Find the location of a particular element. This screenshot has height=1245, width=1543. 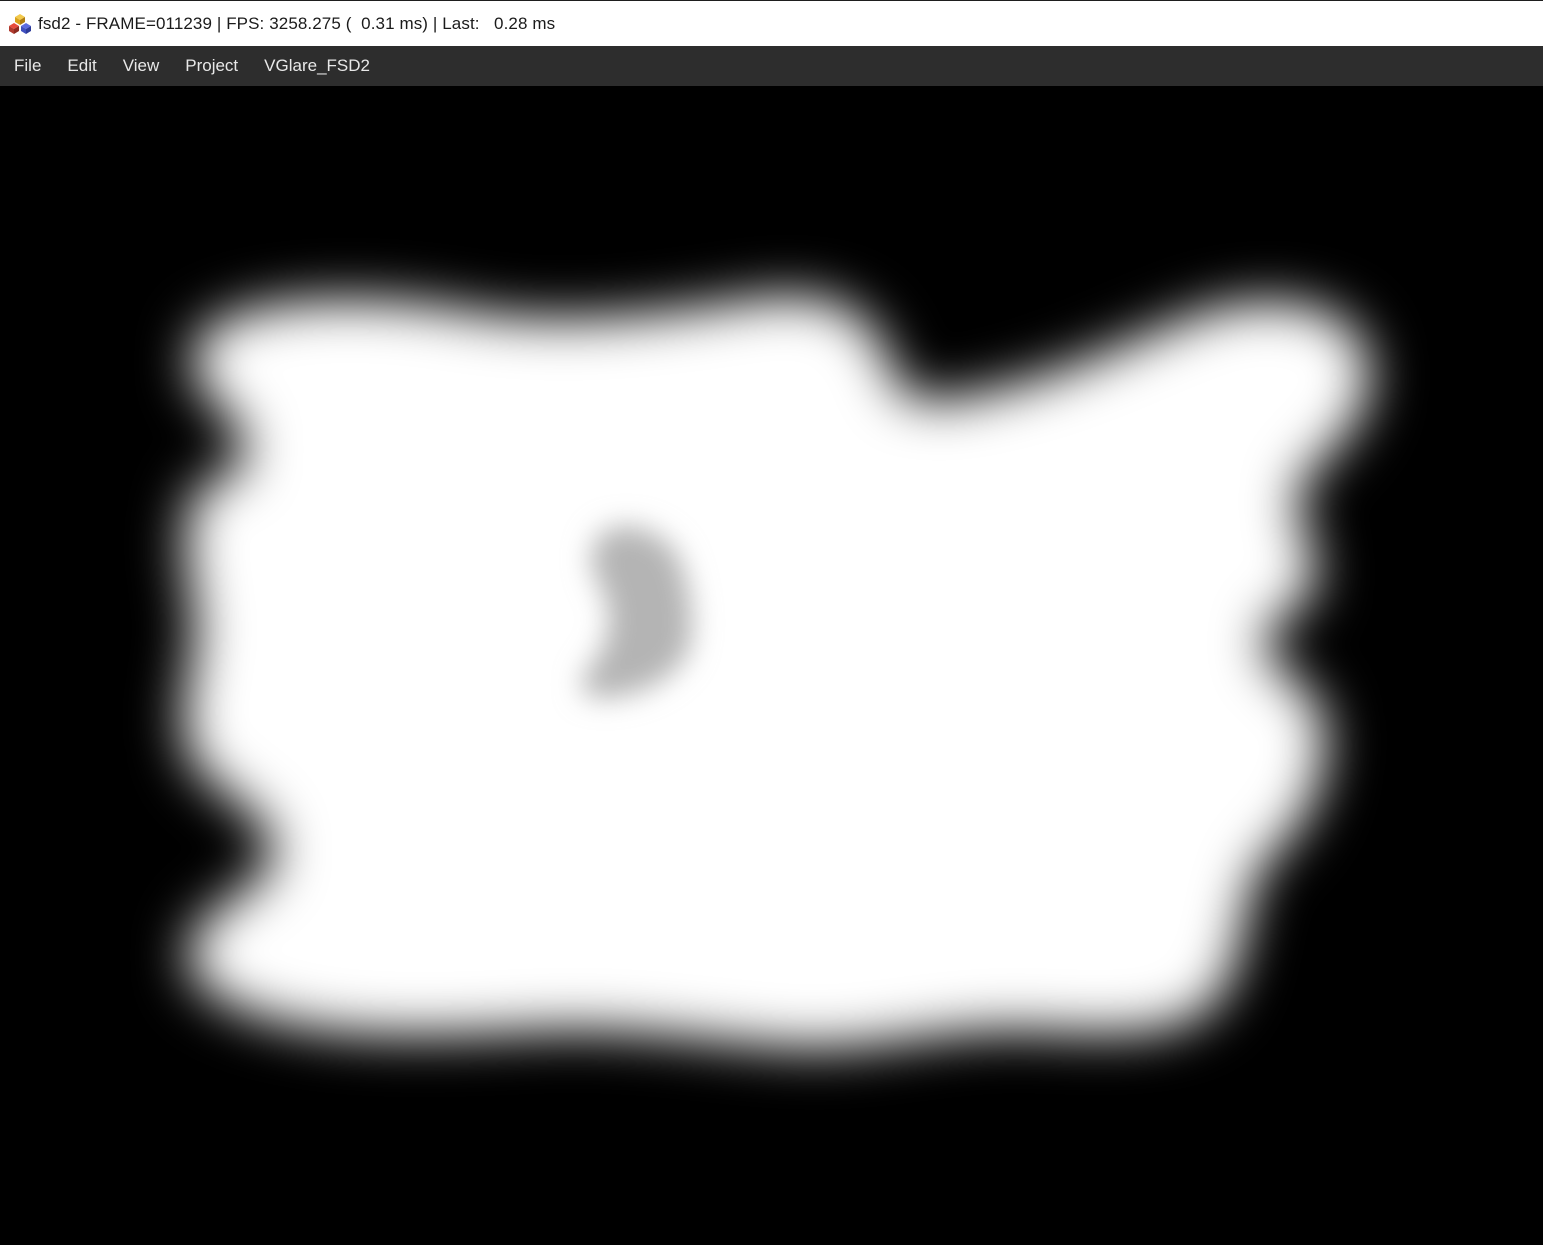

menu-project: Project is located at coordinates (211, 66).